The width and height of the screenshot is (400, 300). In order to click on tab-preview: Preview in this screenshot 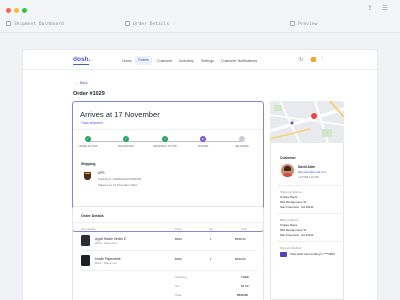, I will do `click(303, 25)`.